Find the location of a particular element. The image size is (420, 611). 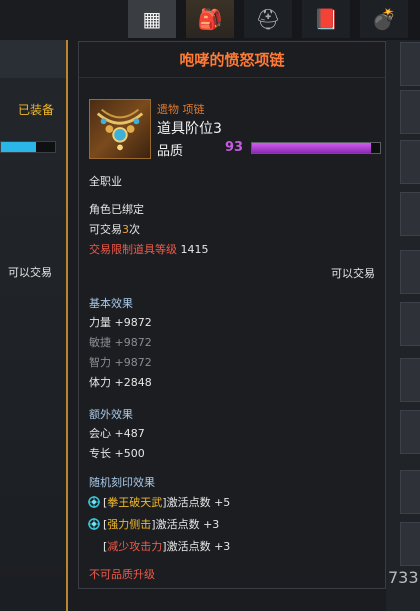

quality-value: 93 is located at coordinates (234, 147).